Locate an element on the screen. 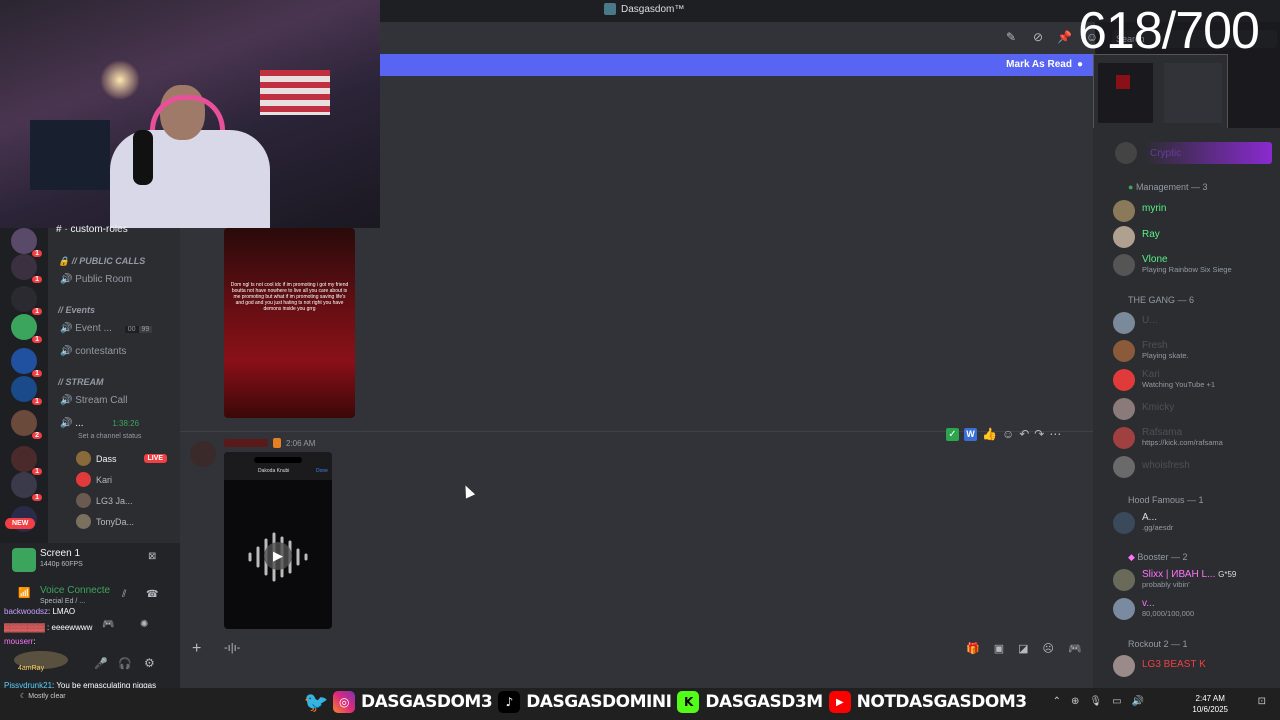  booster-icon: ◆ is located at coordinates (1133, 557).